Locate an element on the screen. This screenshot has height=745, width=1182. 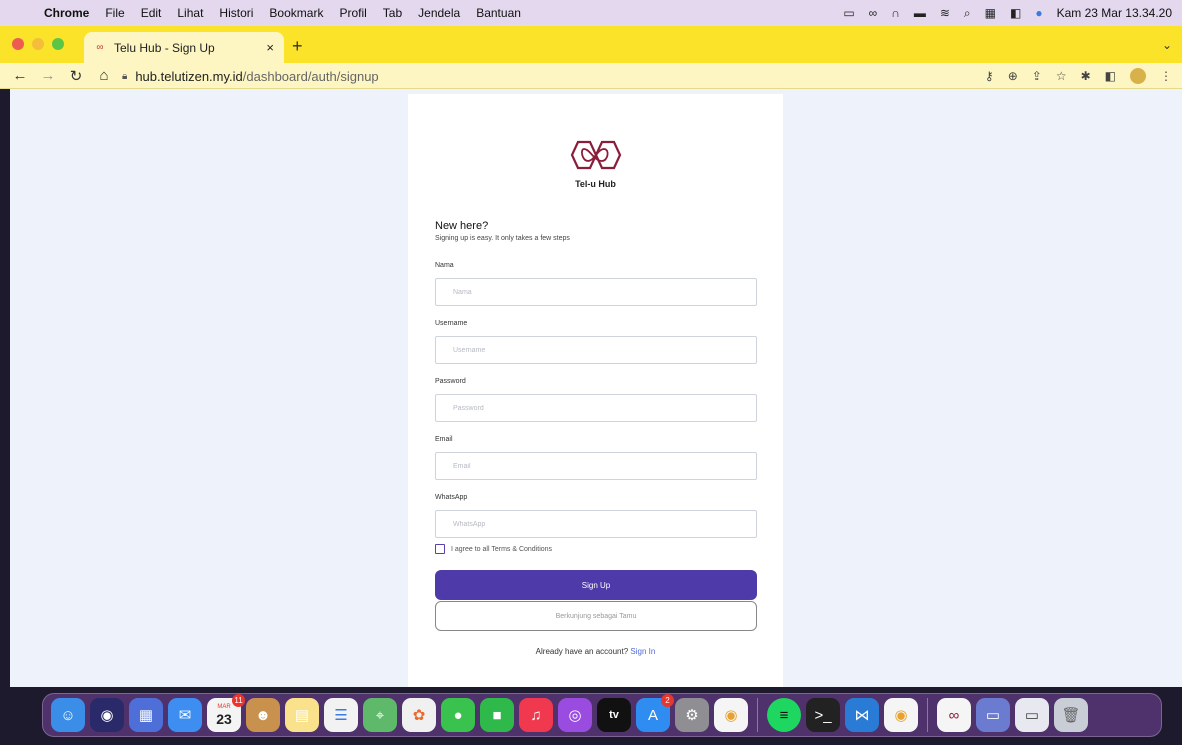
apple-tv-icon: tv is located at coordinates (614, 715).